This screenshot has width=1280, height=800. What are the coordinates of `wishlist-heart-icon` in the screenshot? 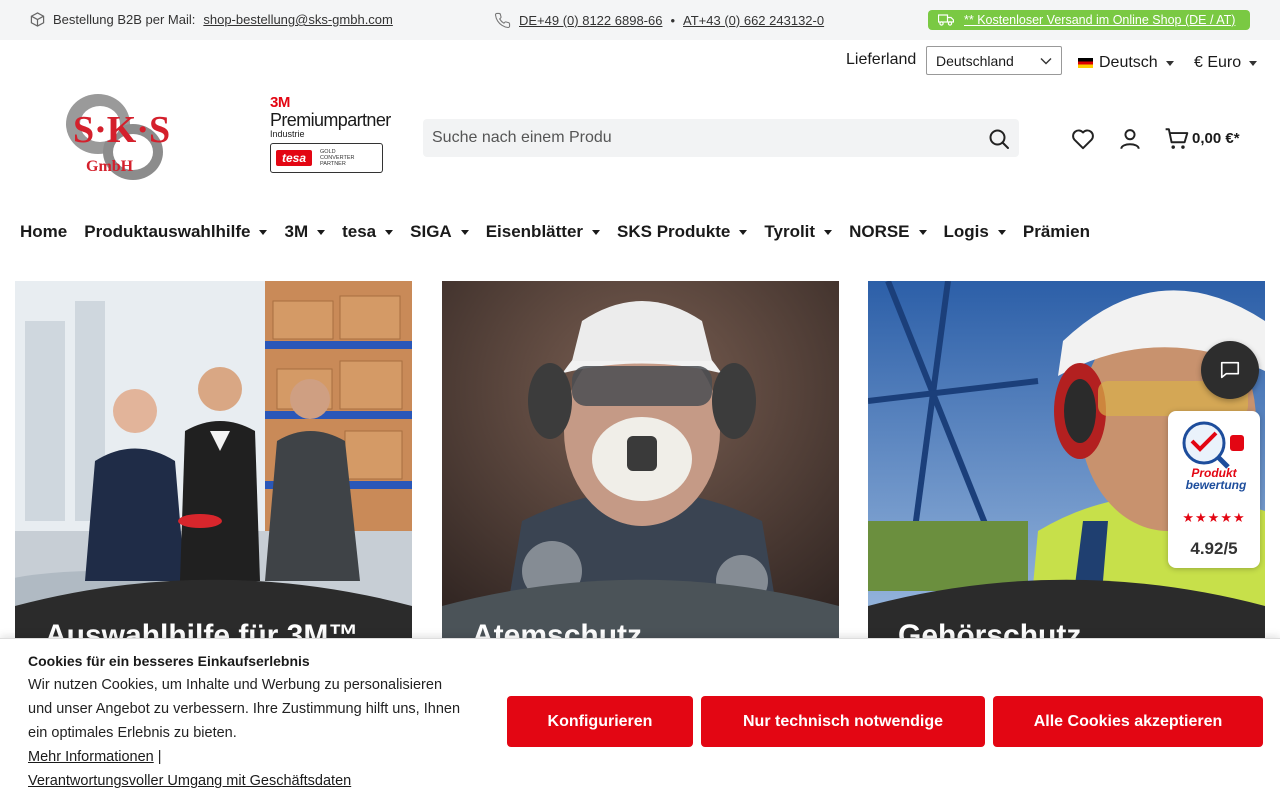 It's located at (1083, 139).